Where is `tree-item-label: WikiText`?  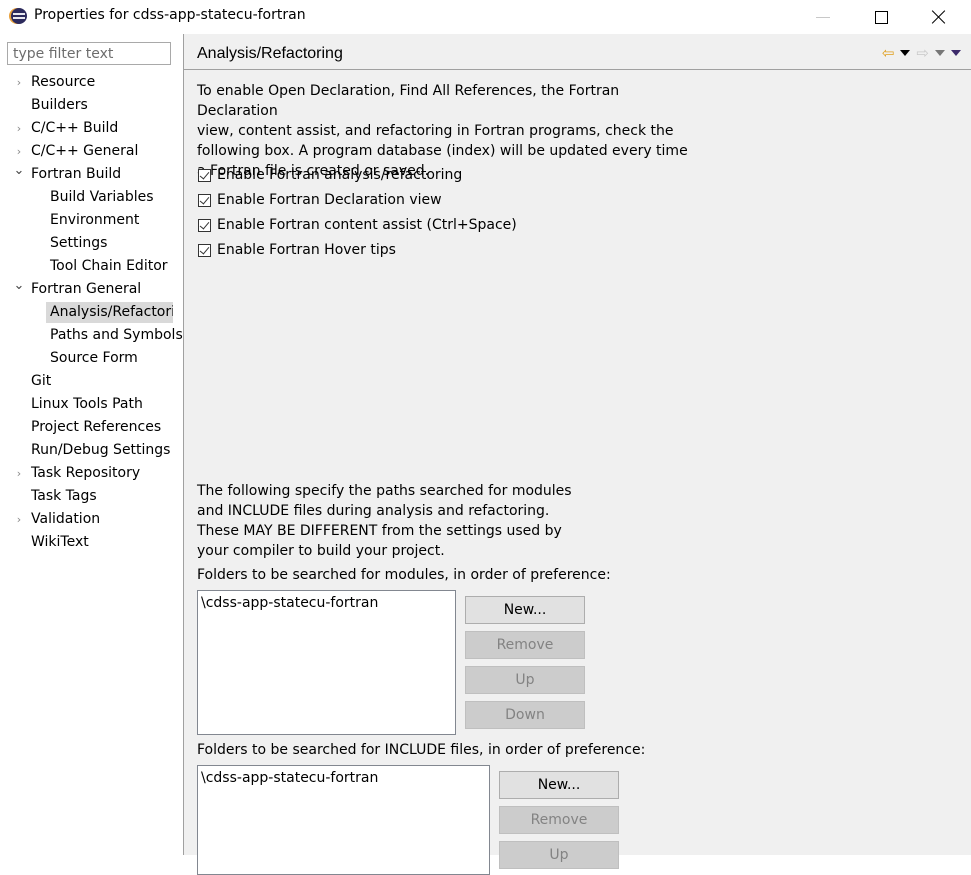 tree-item-label: WikiText is located at coordinates (60, 542).